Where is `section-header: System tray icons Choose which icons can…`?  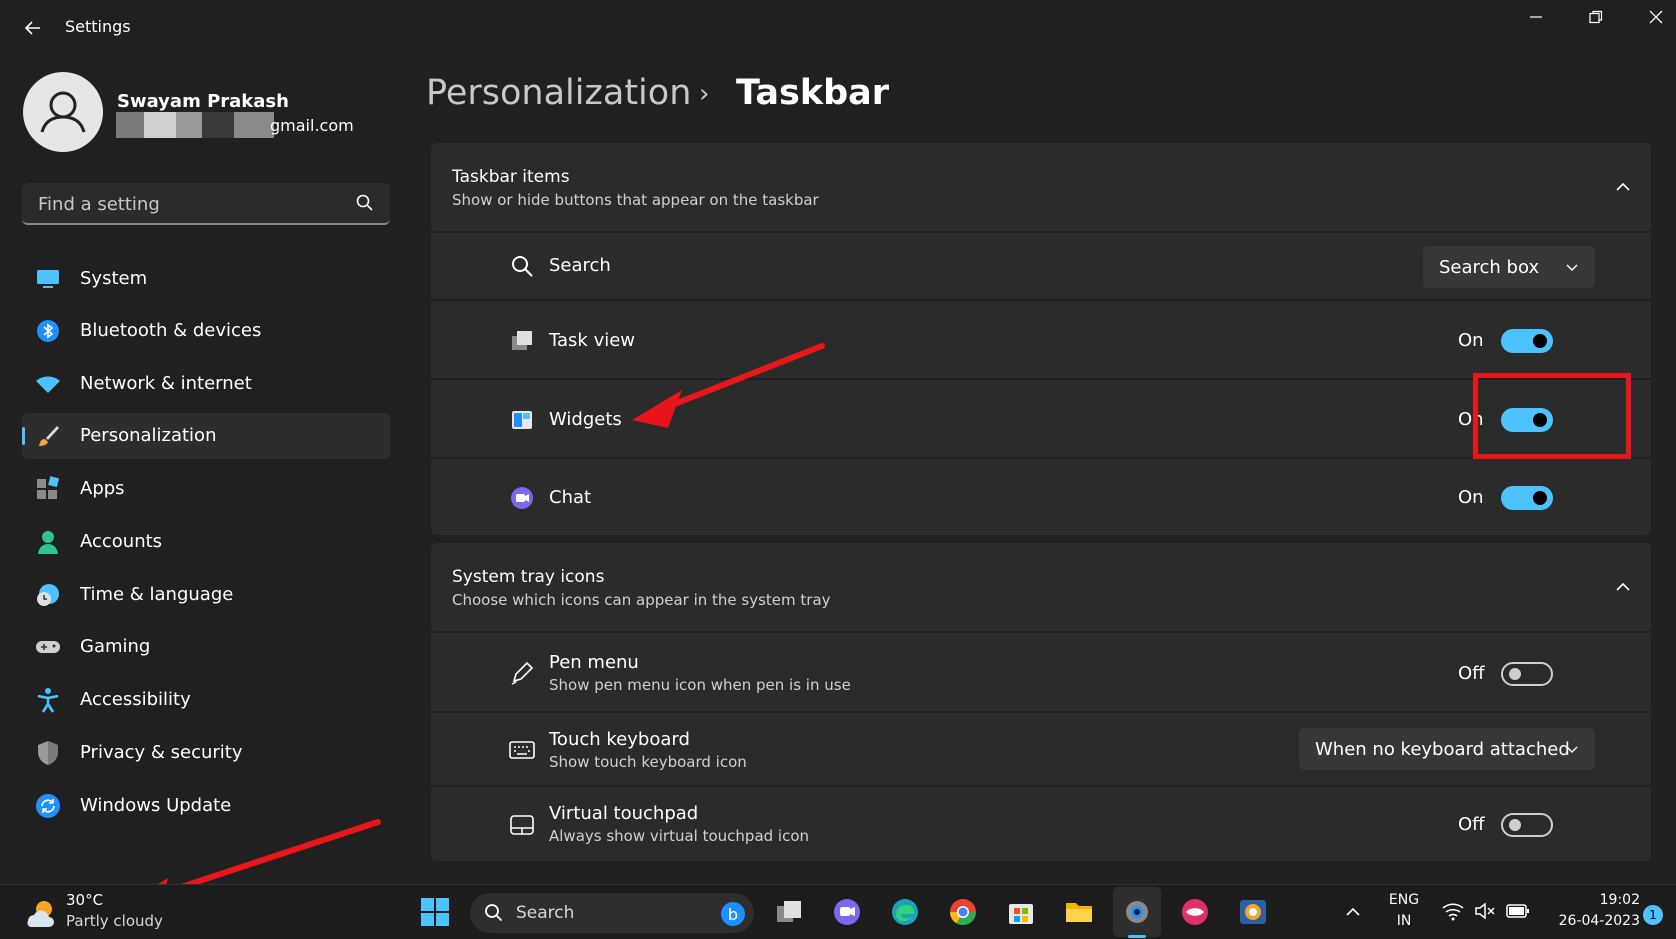
section-header: System tray icons Choose which icons can… is located at coordinates (1041, 587).